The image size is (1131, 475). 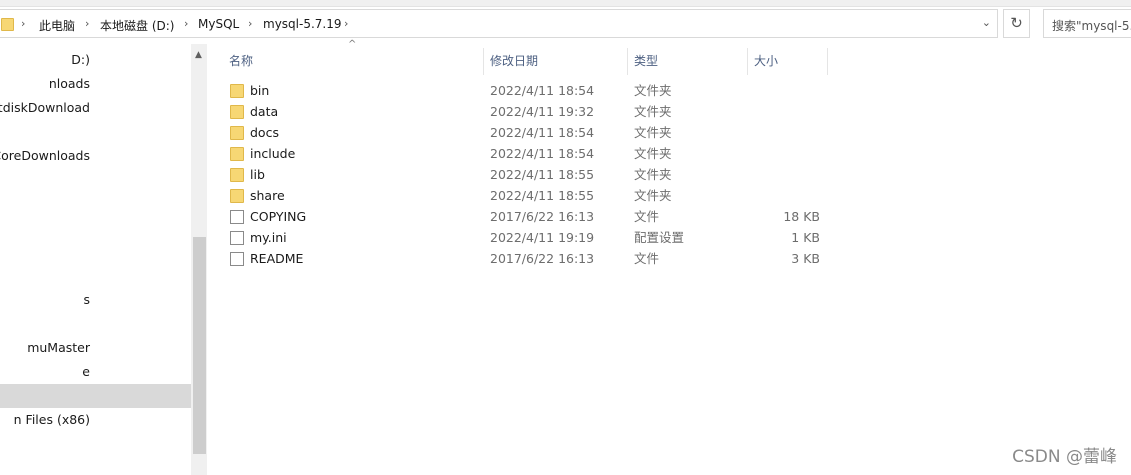 What do you see at coordinates (57, 25) in the screenshot?
I see `breadcrumb-this-pc: 此电脑` at bounding box center [57, 25].